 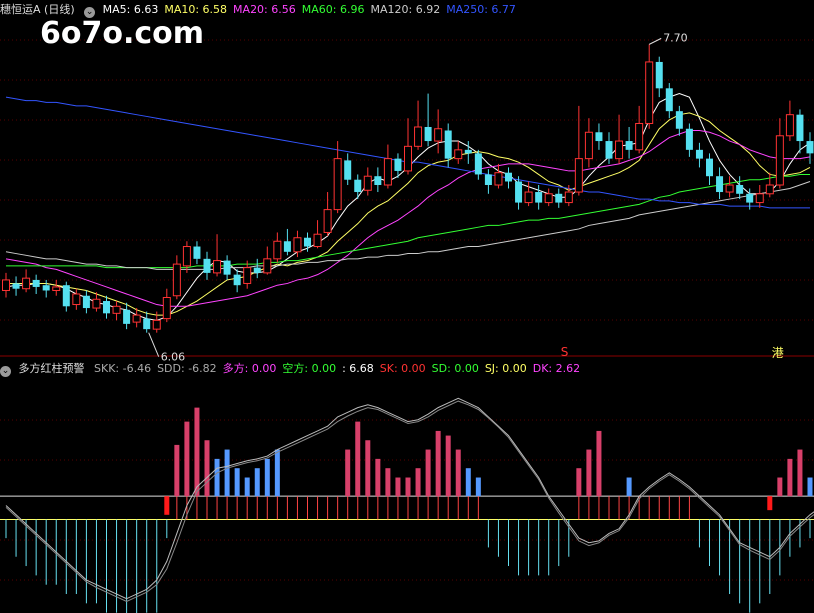 What do you see at coordinates (675, 37) in the screenshot?
I see `high-price-label: 7.70` at bounding box center [675, 37].